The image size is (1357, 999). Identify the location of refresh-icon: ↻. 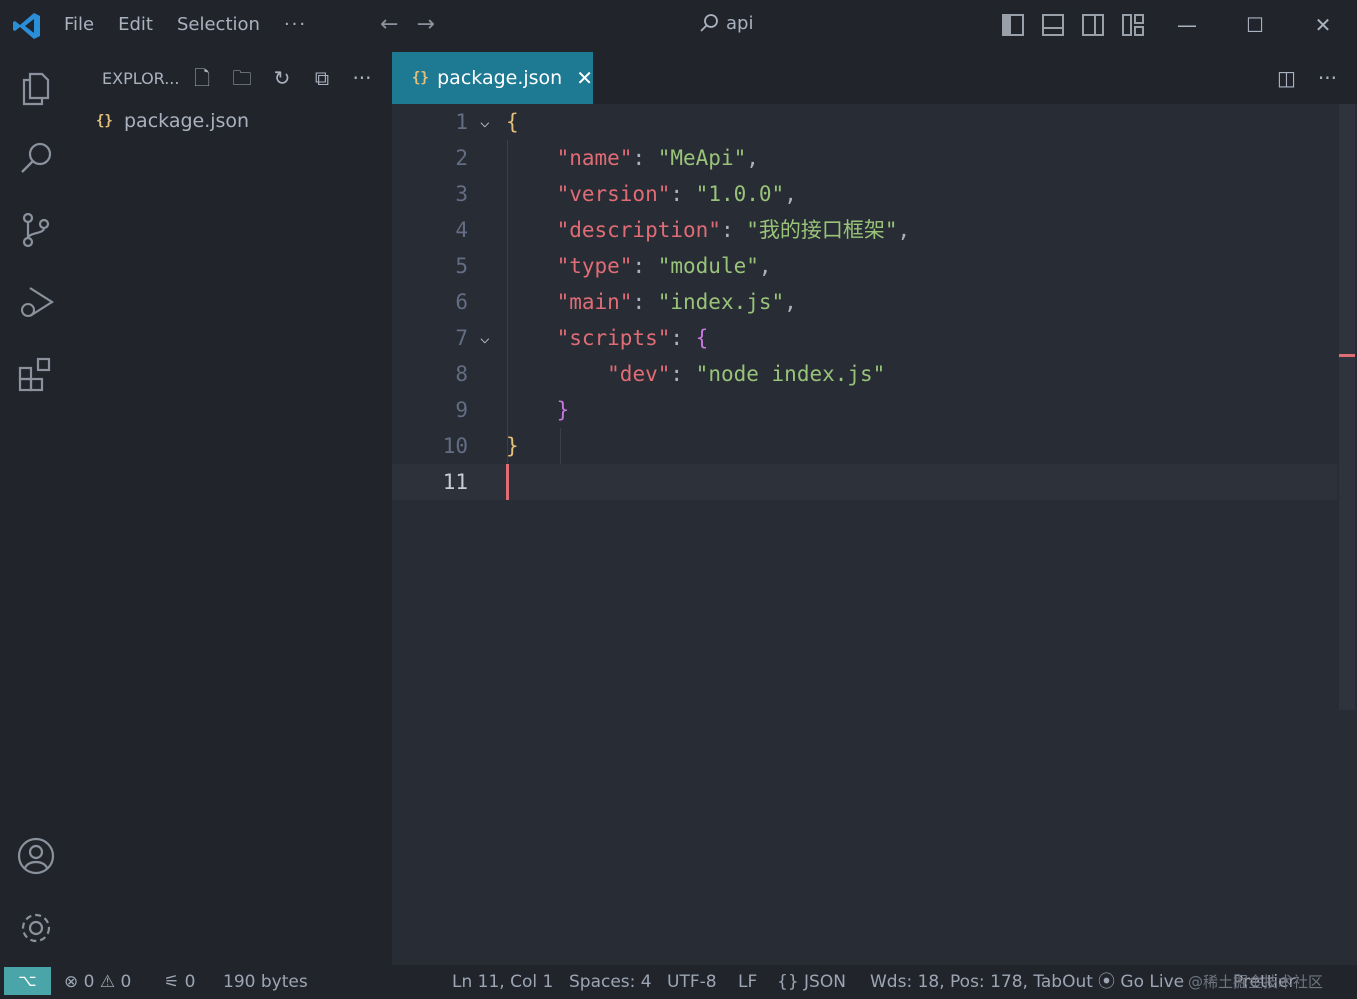
(282, 78).